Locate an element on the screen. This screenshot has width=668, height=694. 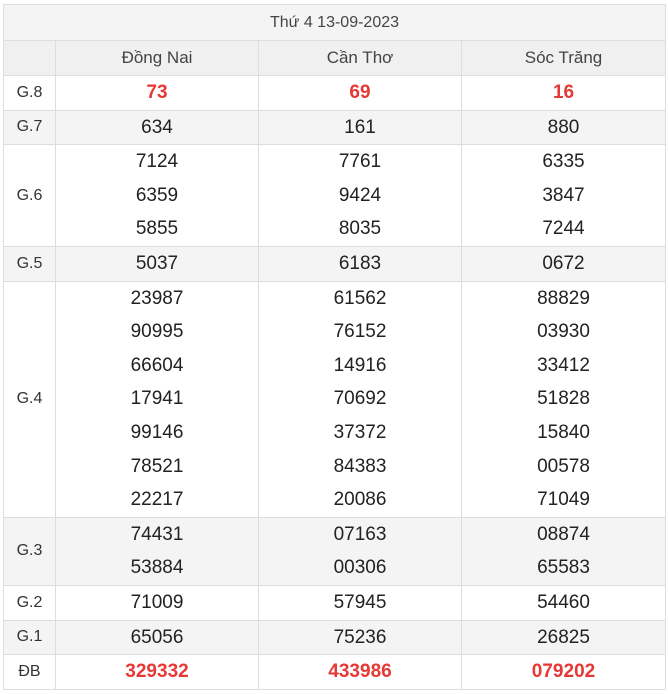
prize-number: 17941 is located at coordinates (157, 399).